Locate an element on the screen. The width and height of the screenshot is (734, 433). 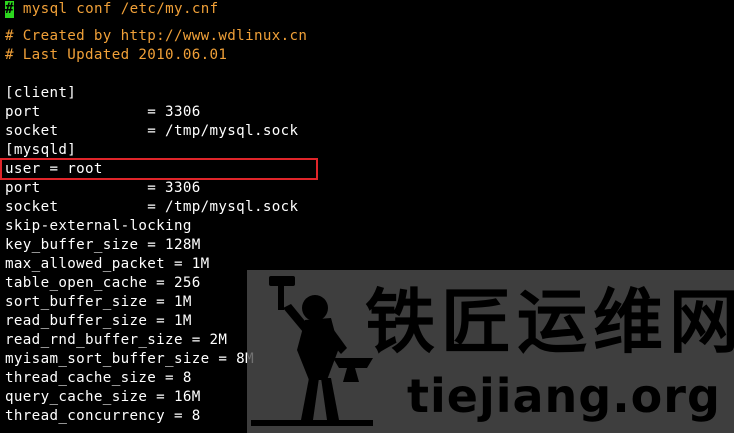
config-line: # mysql conf /etc/my.cnf is located at coordinates (112, 9).